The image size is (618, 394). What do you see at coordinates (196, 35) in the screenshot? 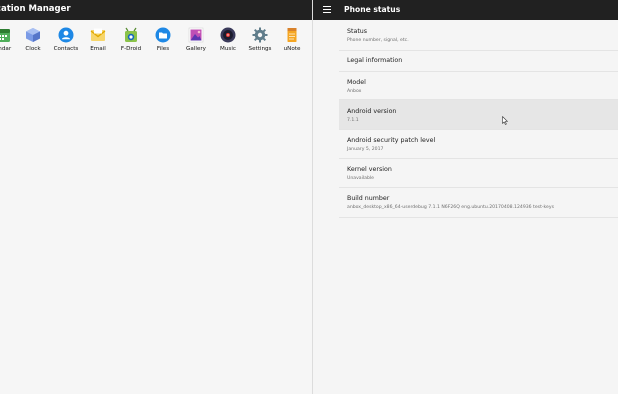
I see `gallery-icon` at bounding box center [196, 35].